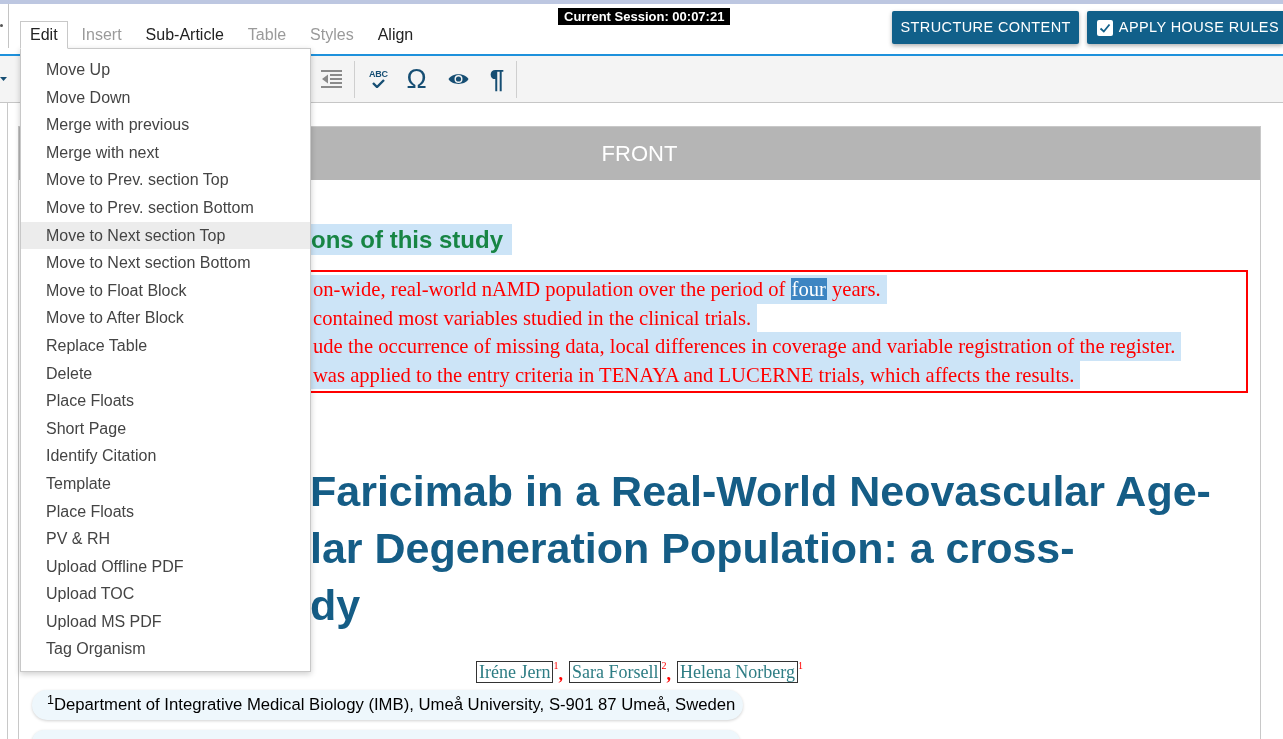  What do you see at coordinates (165, 318) in the screenshot?
I see `menu-item: Move to After Block` at bounding box center [165, 318].